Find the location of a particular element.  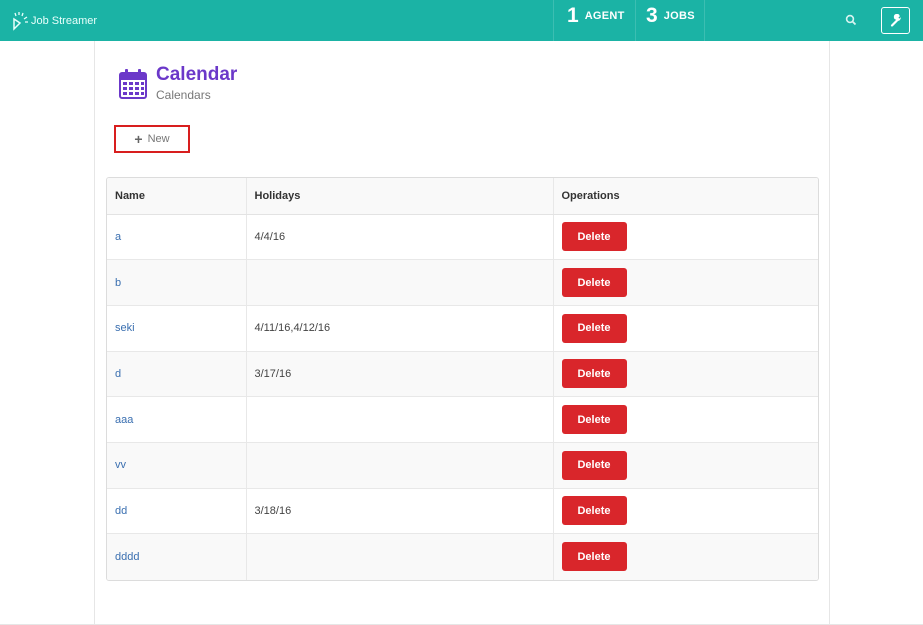

page-subtitle: Calendars is located at coordinates (183, 95).